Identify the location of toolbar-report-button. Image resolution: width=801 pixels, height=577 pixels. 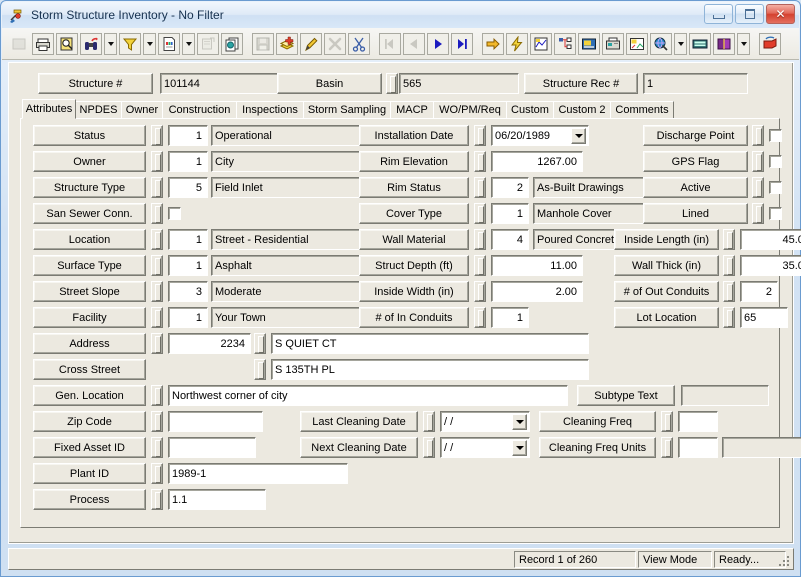
(169, 43).